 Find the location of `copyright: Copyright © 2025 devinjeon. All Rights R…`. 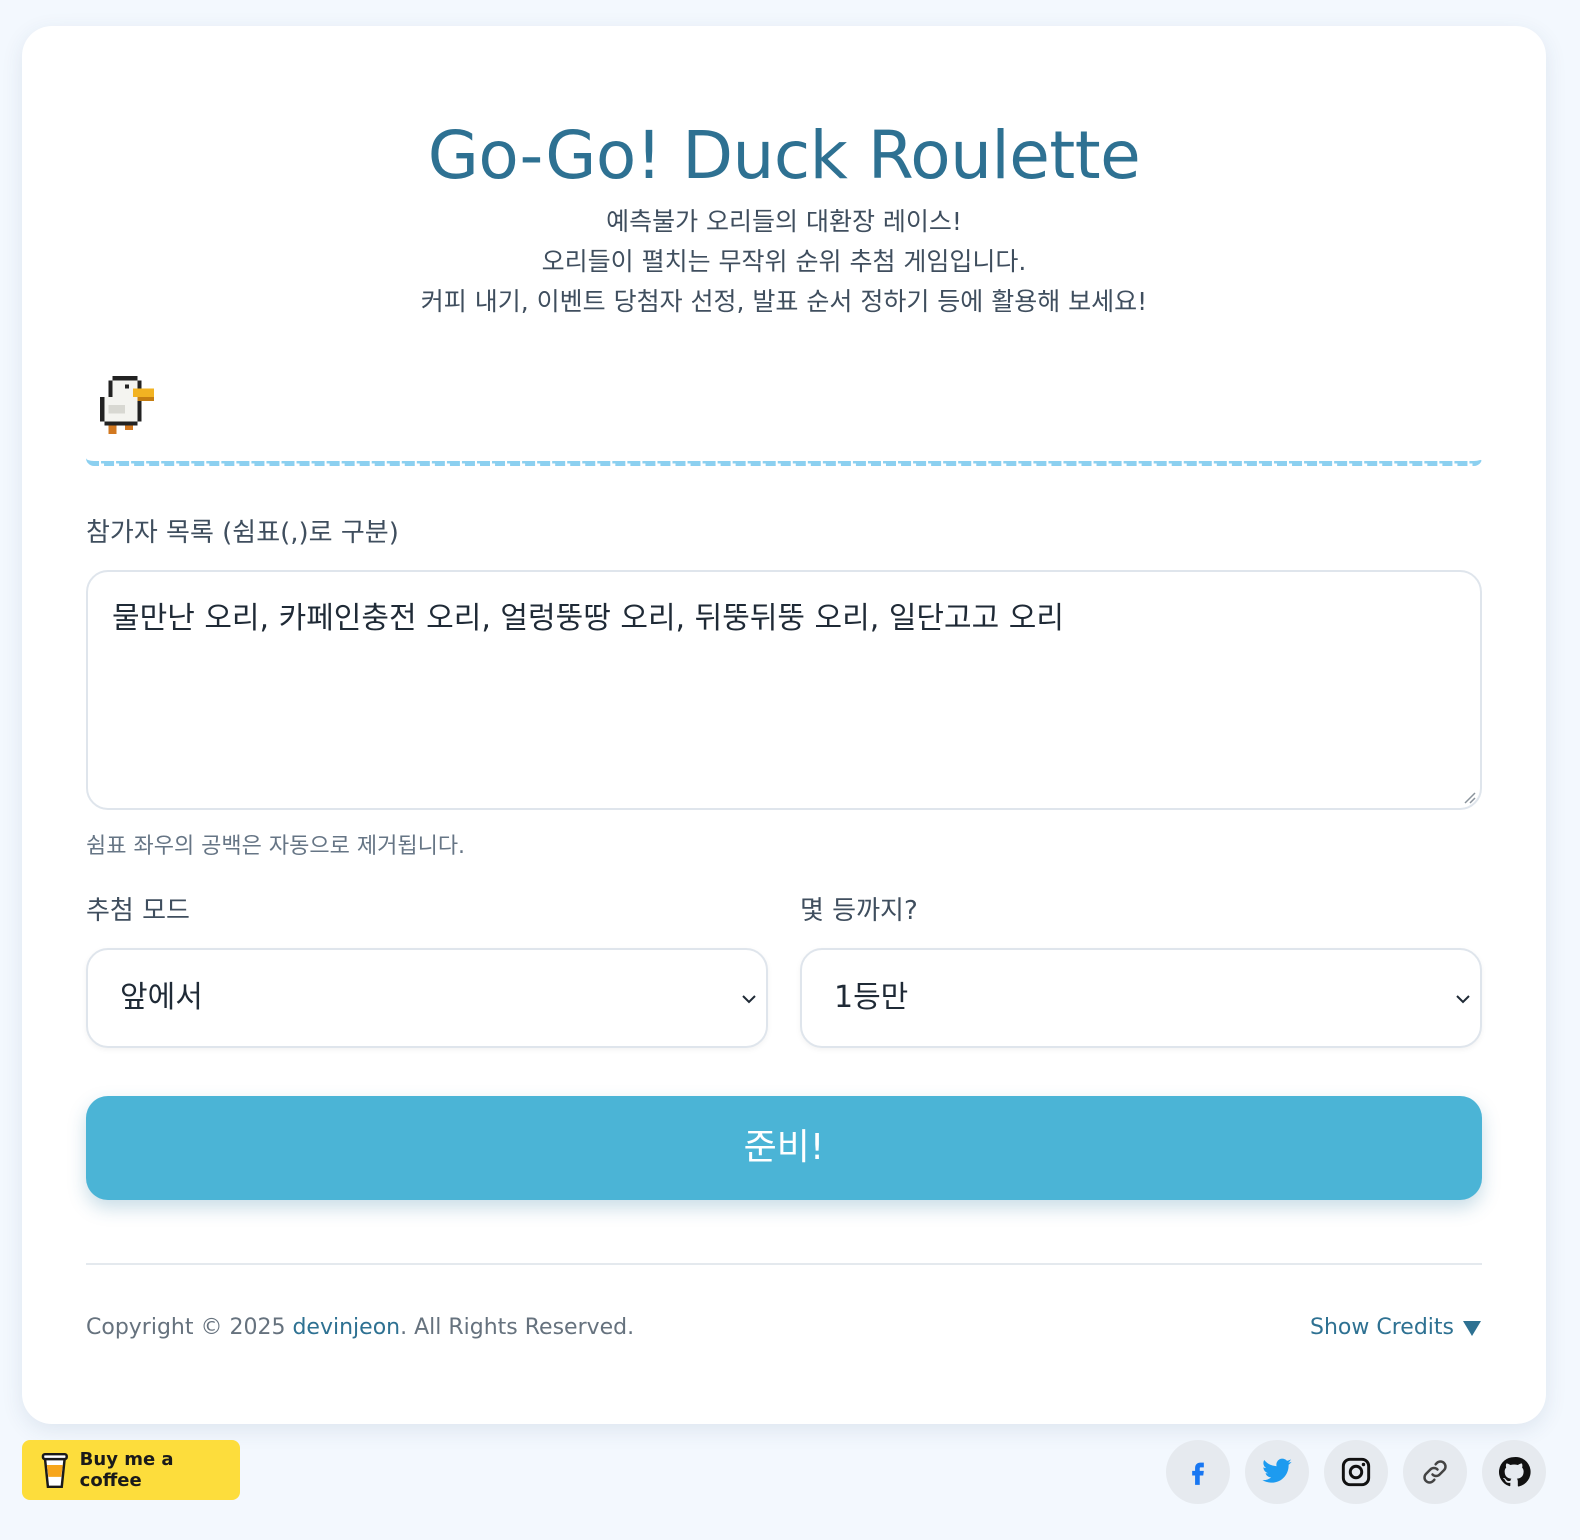

copyright: Copyright © 2025 devinjeon. All Rights R… is located at coordinates (360, 1328).